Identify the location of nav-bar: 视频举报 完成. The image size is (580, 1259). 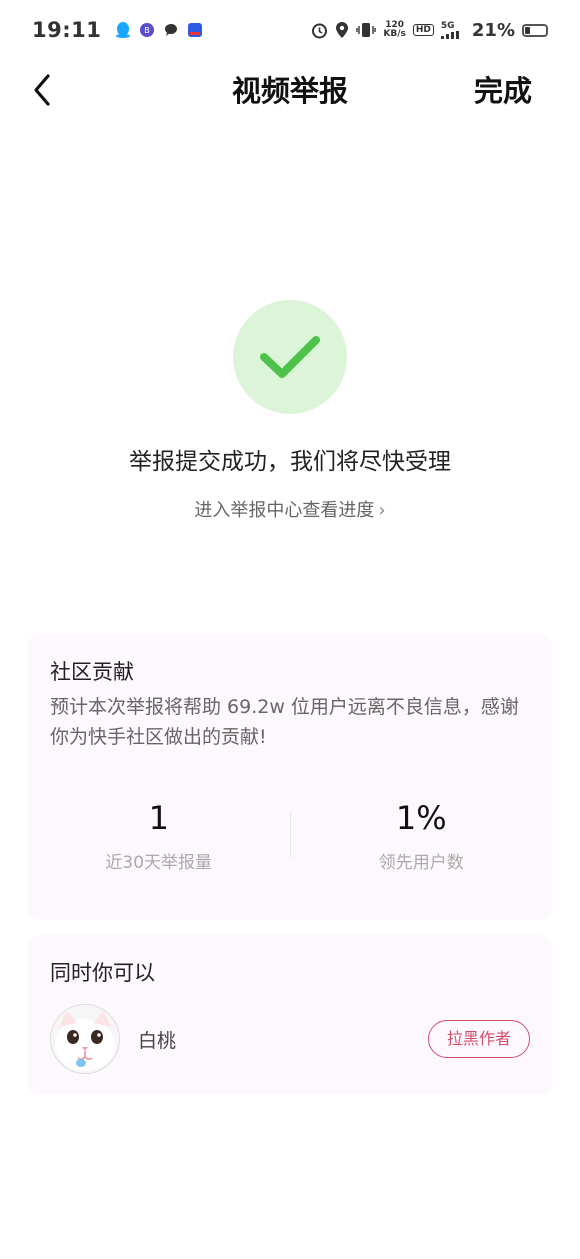
(290, 89).